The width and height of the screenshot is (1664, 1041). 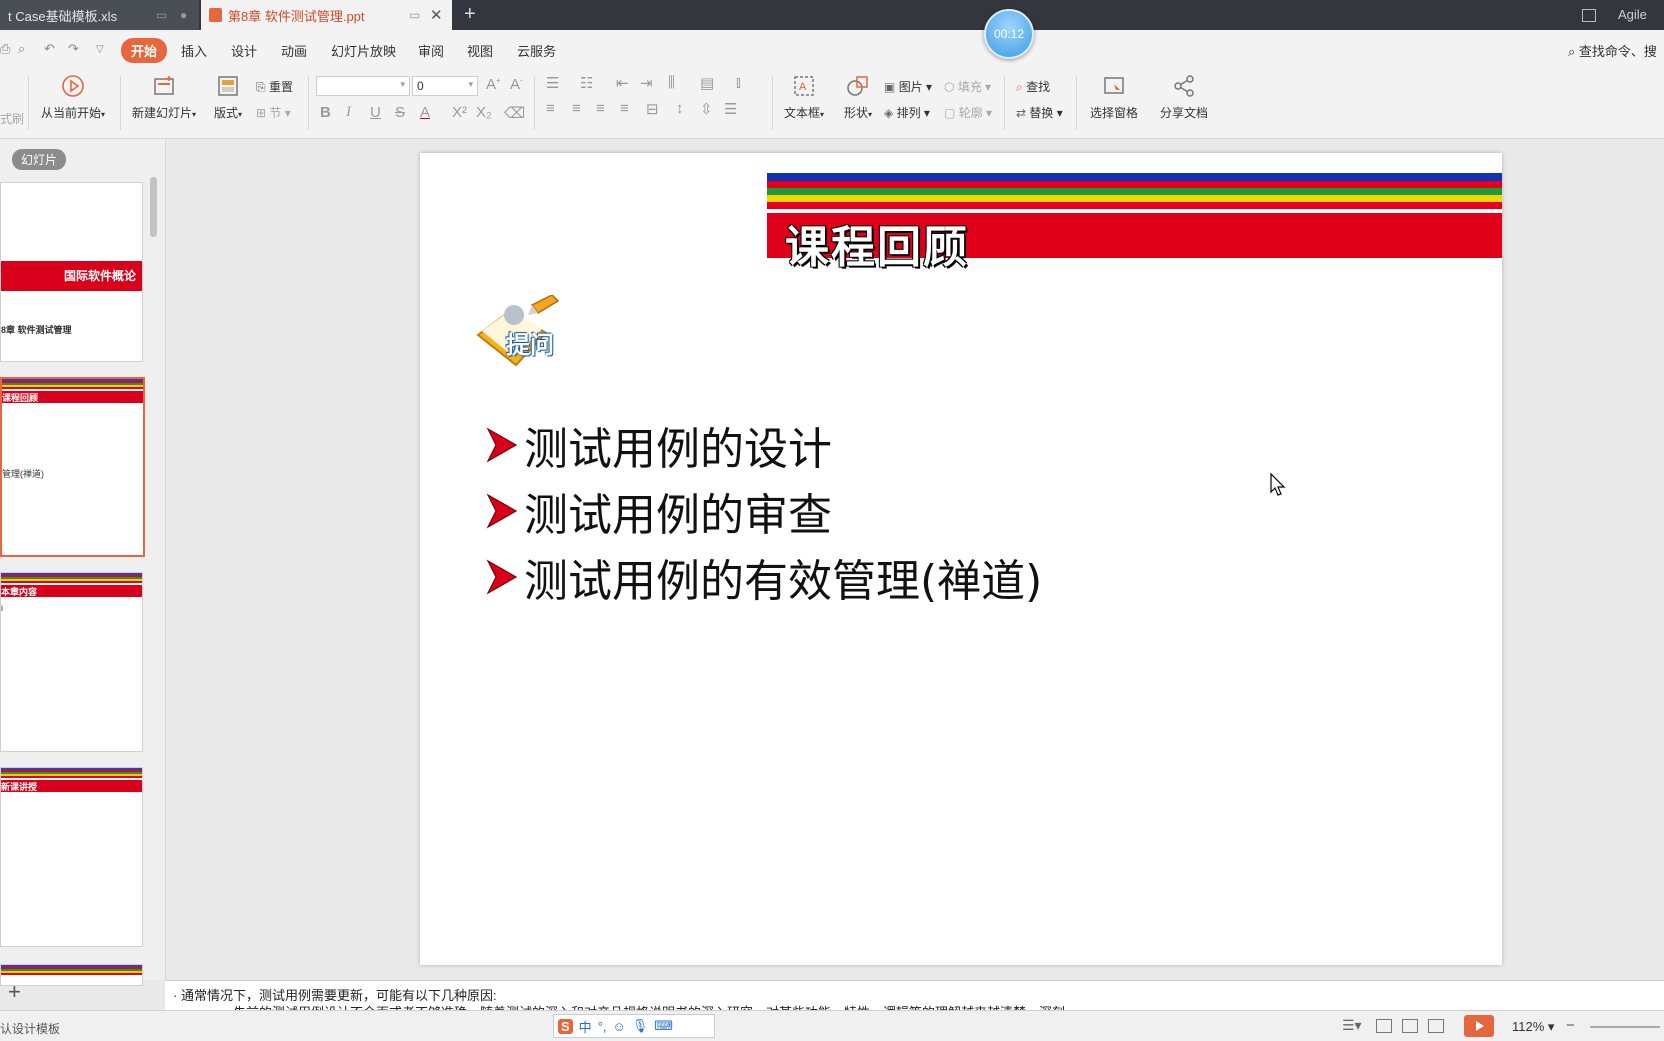 I want to click on select-pane-button: 选择窗格, so click(x=1114, y=97).